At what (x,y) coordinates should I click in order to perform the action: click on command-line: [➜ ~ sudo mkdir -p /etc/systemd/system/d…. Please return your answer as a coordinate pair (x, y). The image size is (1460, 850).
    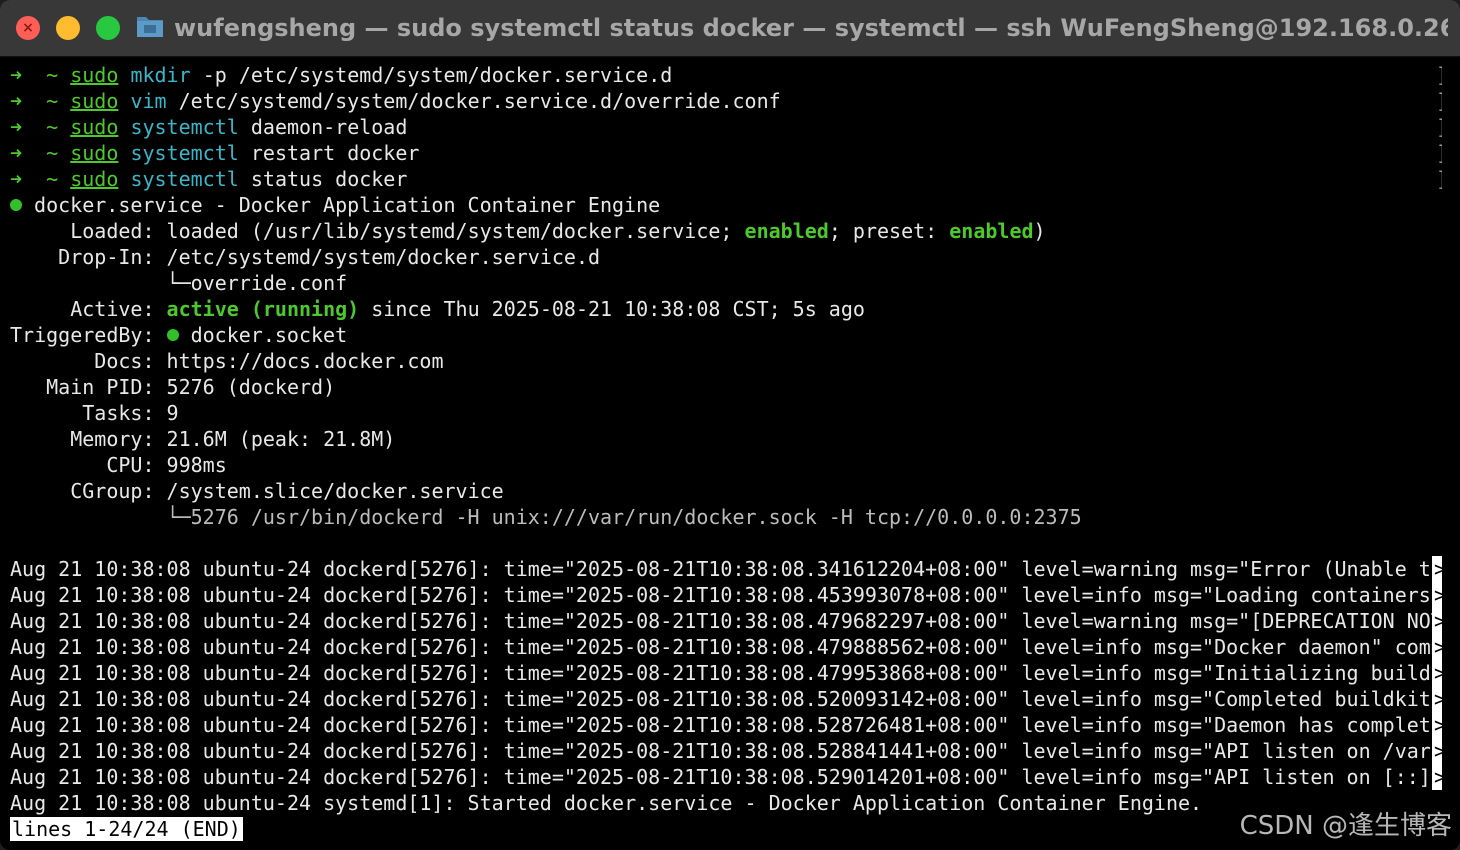
    Looking at the image, I should click on (726, 75).